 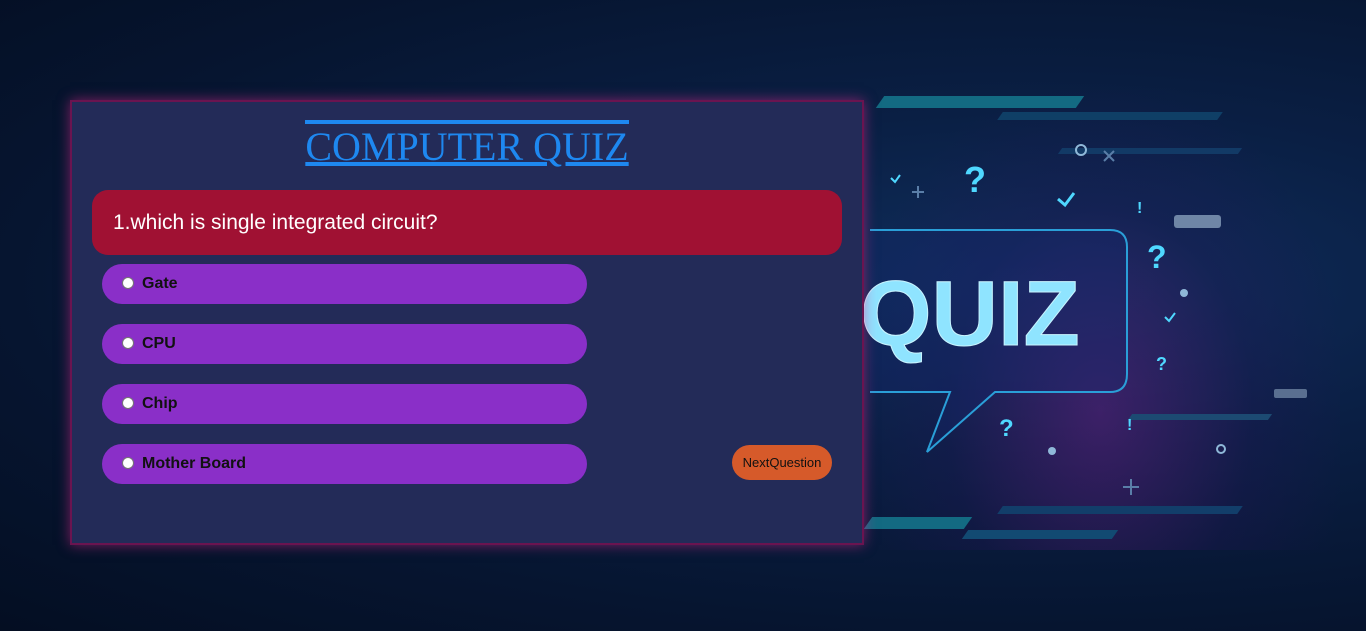 I want to click on option-chip: Chip, so click(x=344, y=404).